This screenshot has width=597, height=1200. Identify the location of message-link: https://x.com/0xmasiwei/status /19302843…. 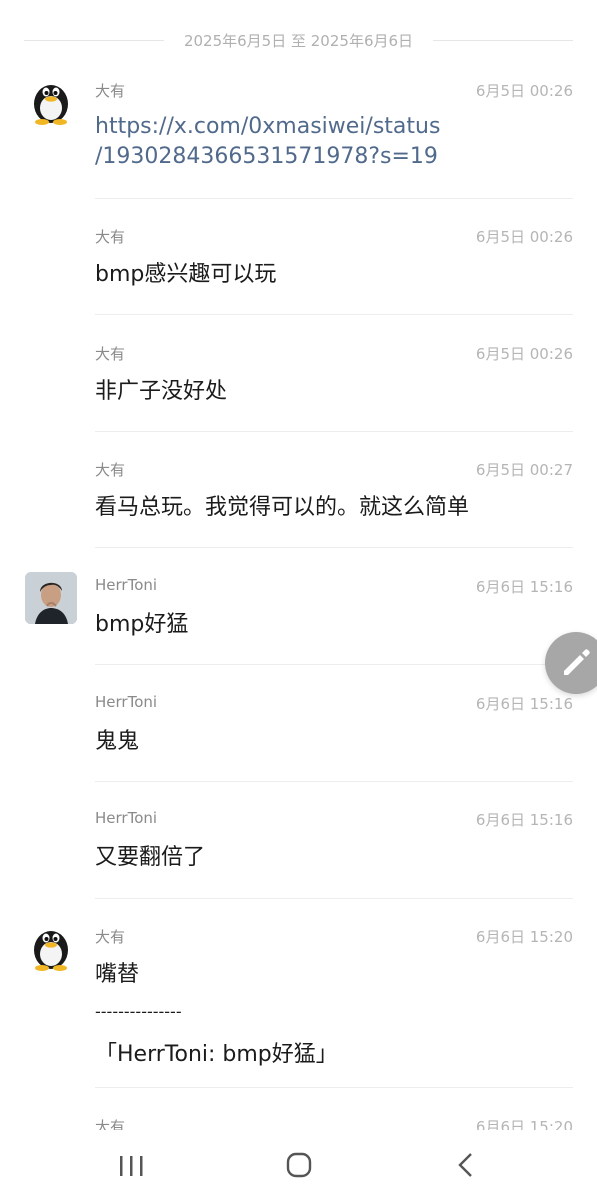
(334, 142).